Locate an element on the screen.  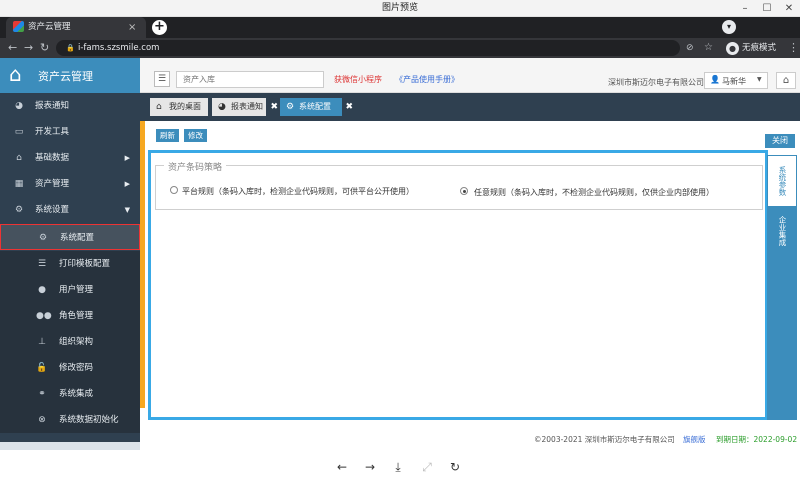
company-name: 深圳市斯迈尔电子有限公司 is located at coordinates (656, 82).